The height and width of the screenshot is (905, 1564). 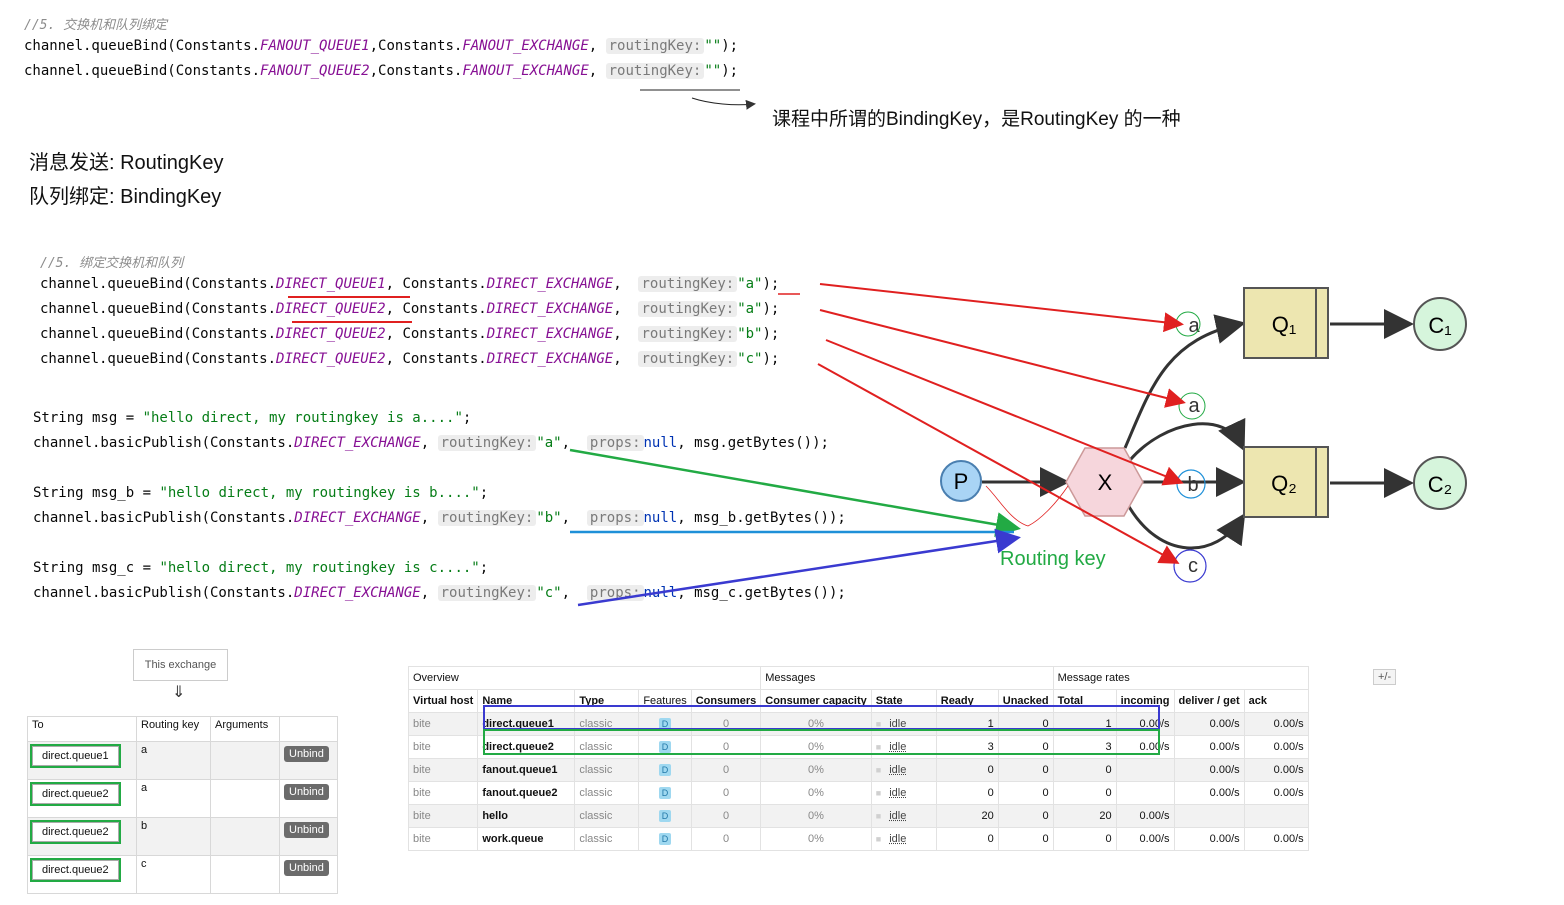 I want to click on edge-key-b: b, so click(x=1192, y=485).